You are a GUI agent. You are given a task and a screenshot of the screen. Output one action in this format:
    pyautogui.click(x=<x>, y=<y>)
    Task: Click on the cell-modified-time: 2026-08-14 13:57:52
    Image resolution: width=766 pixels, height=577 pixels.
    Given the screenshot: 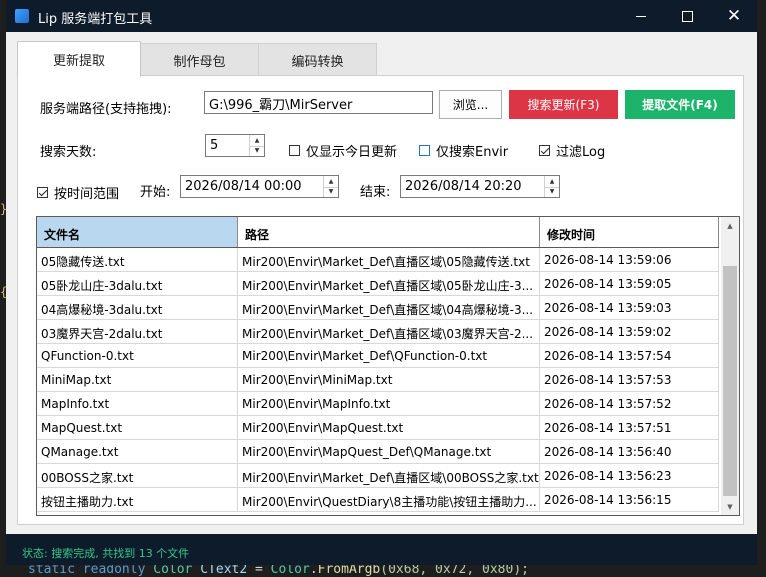 What is the action you would take?
    pyautogui.click(x=629, y=404)
    